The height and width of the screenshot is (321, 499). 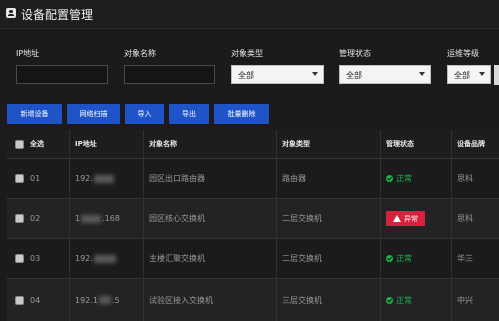 I want to click on type-cell: 三层交换机, so click(x=302, y=300).